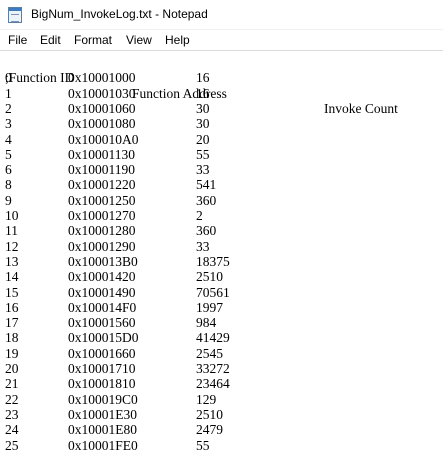 Image resolution: width=443 pixels, height=473 pixels. What do you see at coordinates (213, 292) in the screenshot?
I see `invoke-count-cell: 70561` at bounding box center [213, 292].